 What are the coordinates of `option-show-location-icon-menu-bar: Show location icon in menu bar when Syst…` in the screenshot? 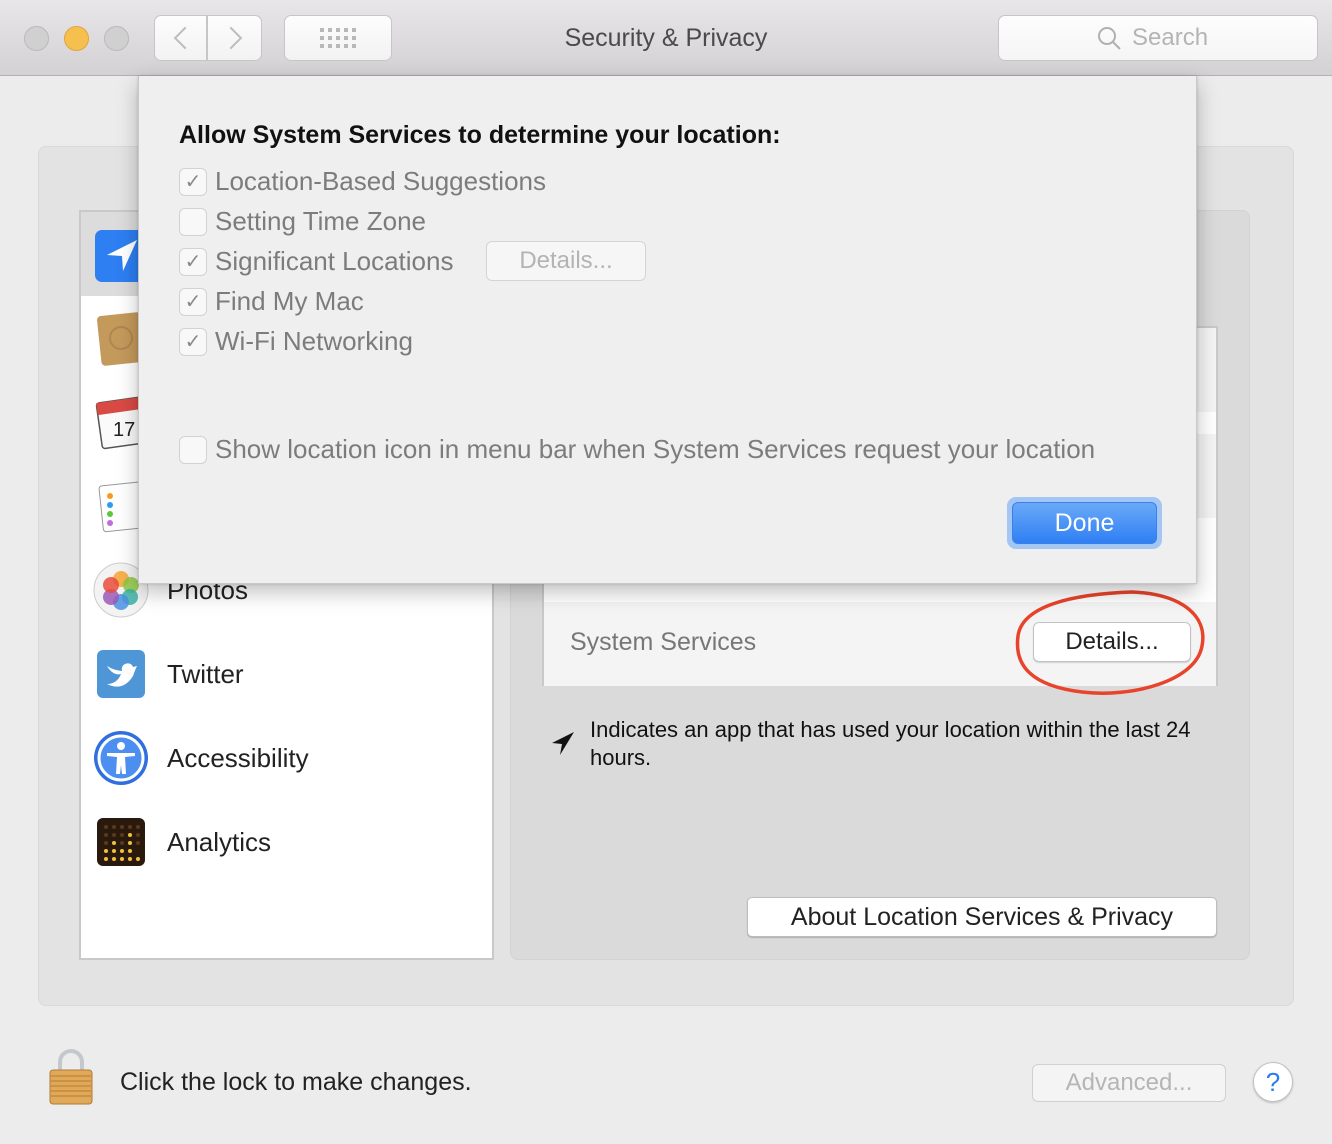 It's located at (637, 449).